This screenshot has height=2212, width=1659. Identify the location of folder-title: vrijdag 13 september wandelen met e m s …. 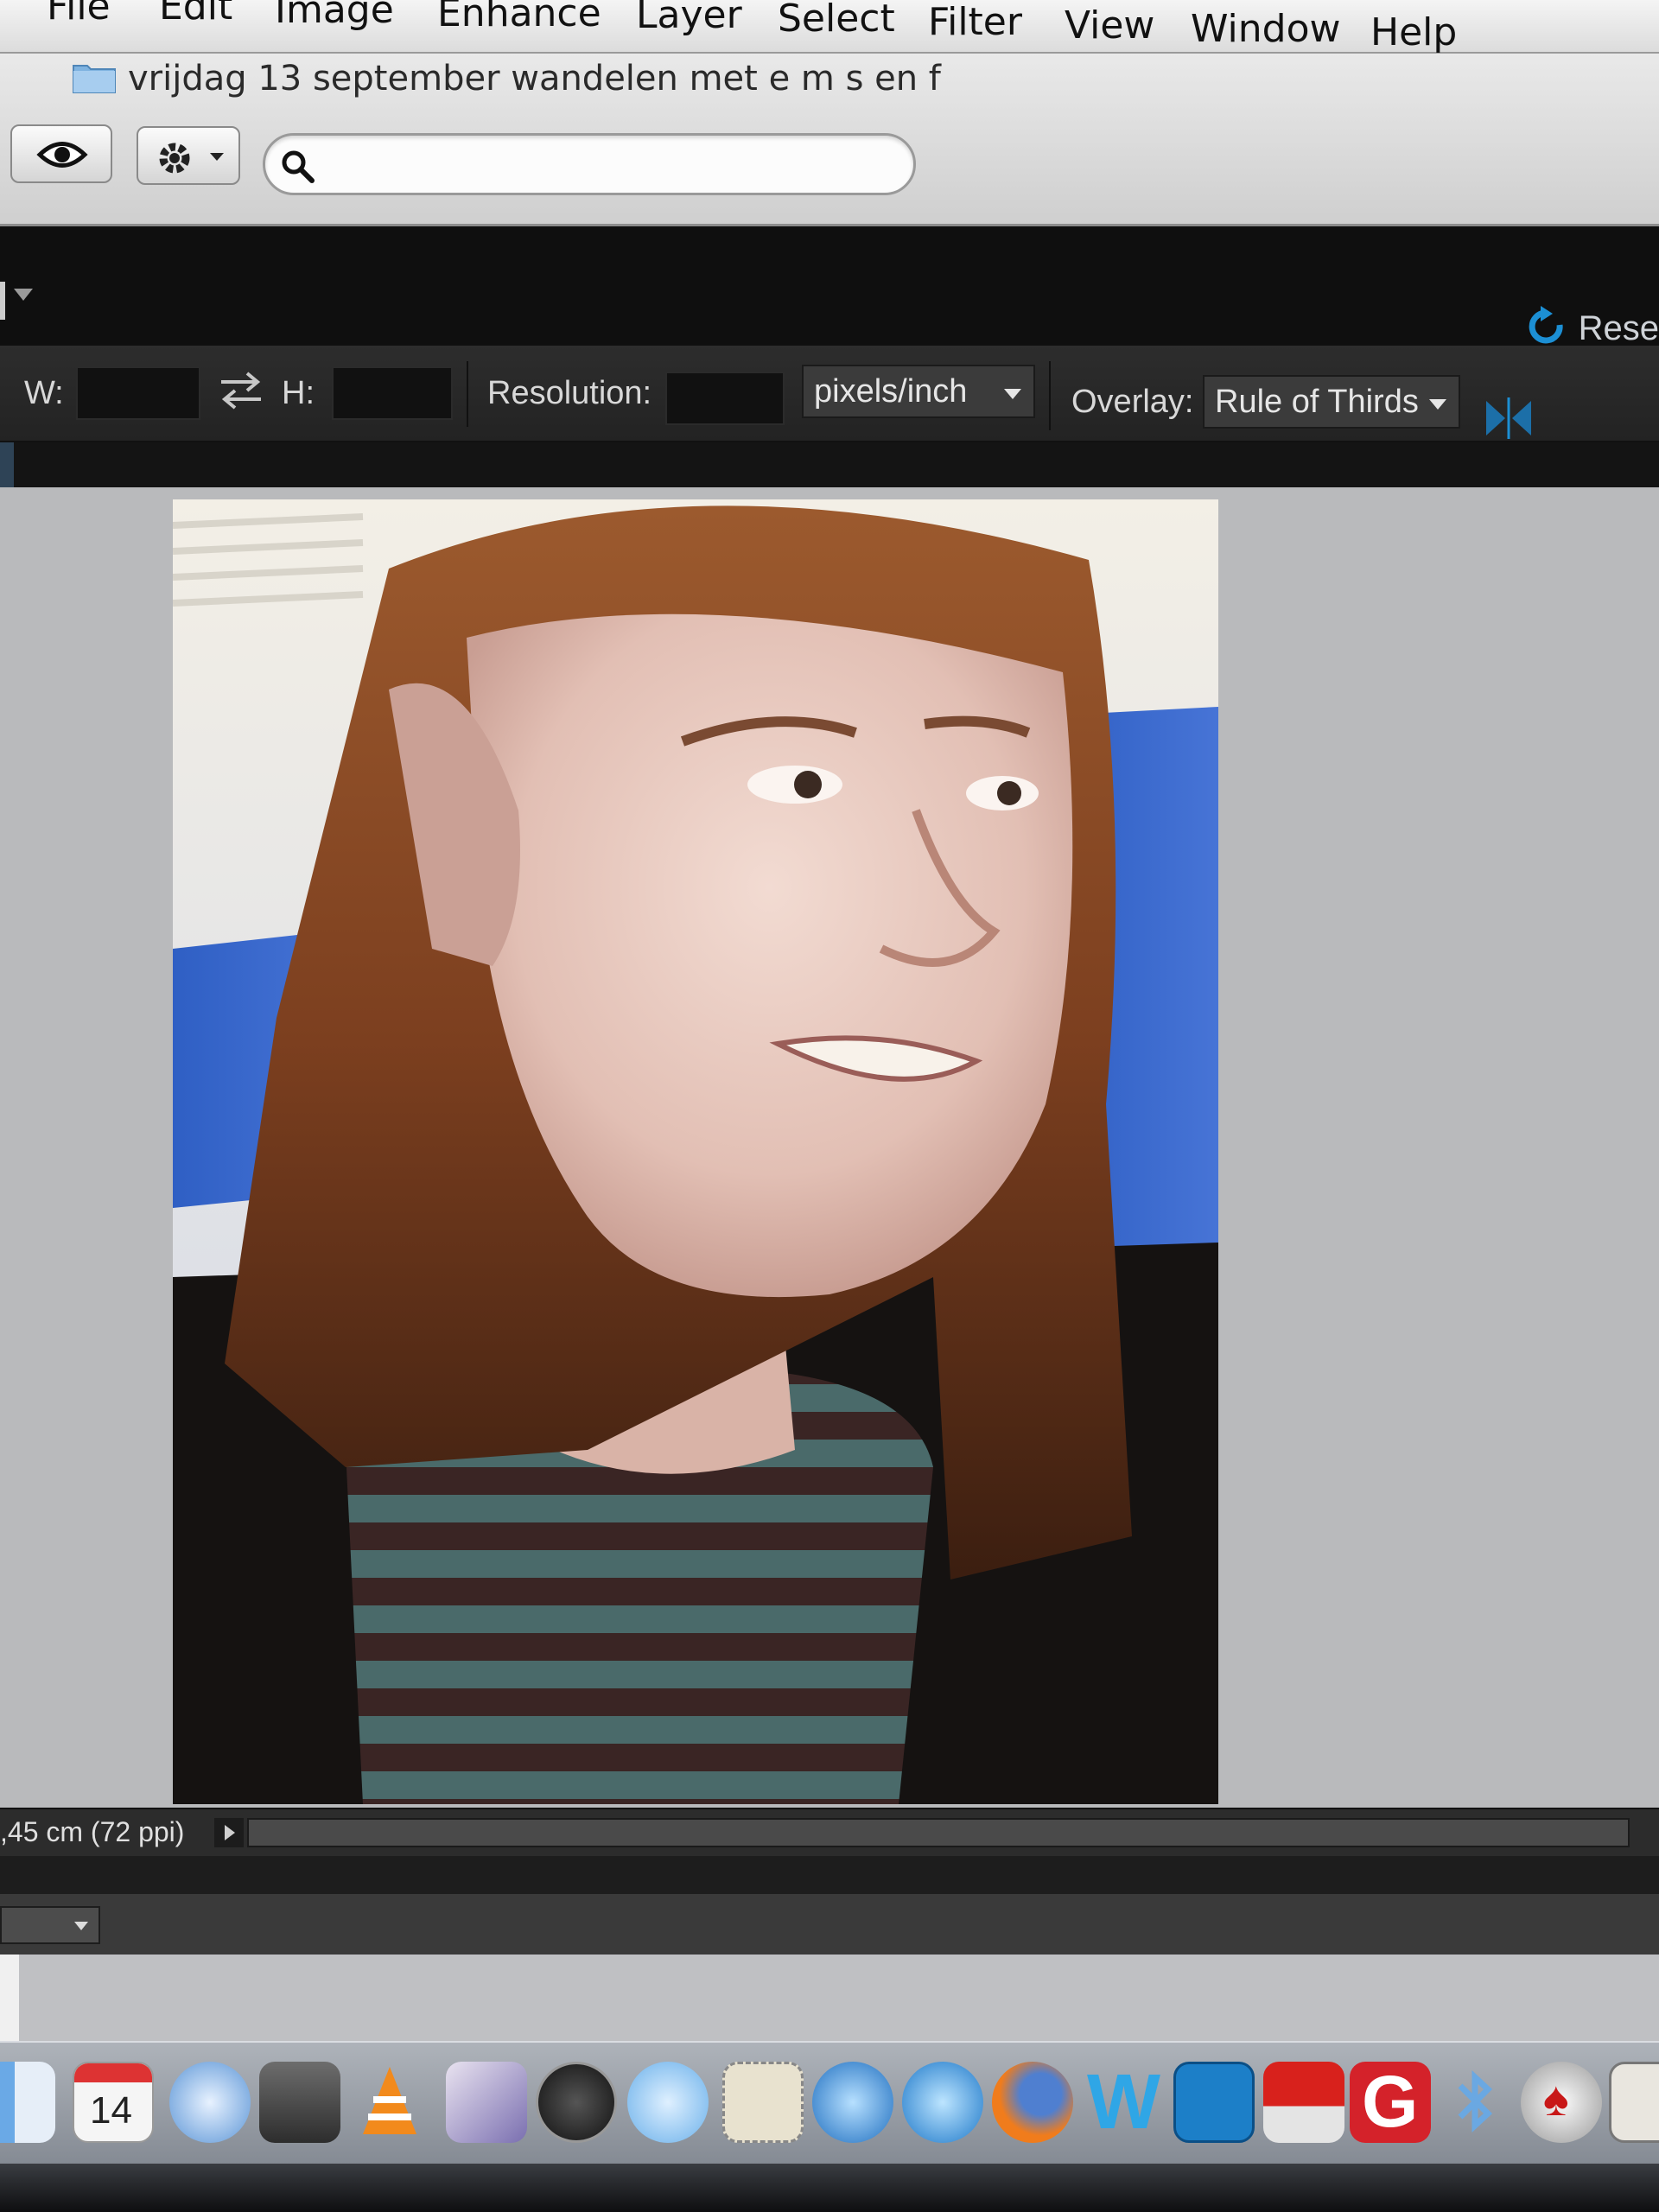
(534, 79).